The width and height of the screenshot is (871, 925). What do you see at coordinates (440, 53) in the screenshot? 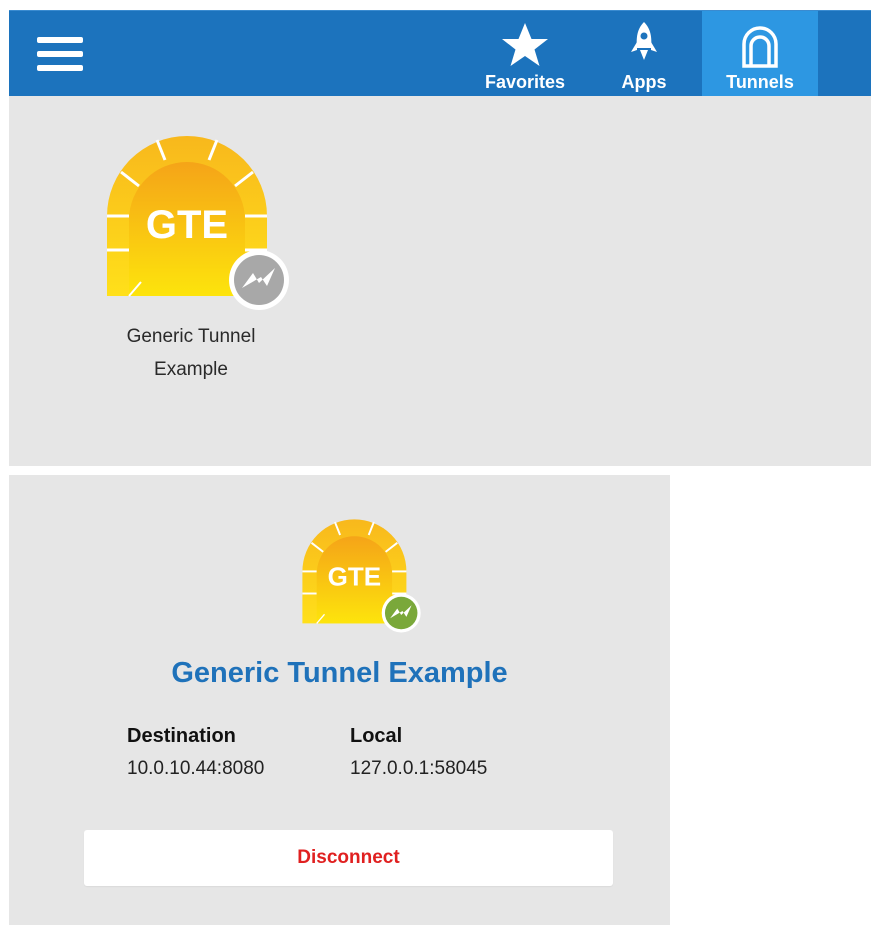
I see `top-navigation-bar: Favorites Apps Tunnels` at bounding box center [440, 53].